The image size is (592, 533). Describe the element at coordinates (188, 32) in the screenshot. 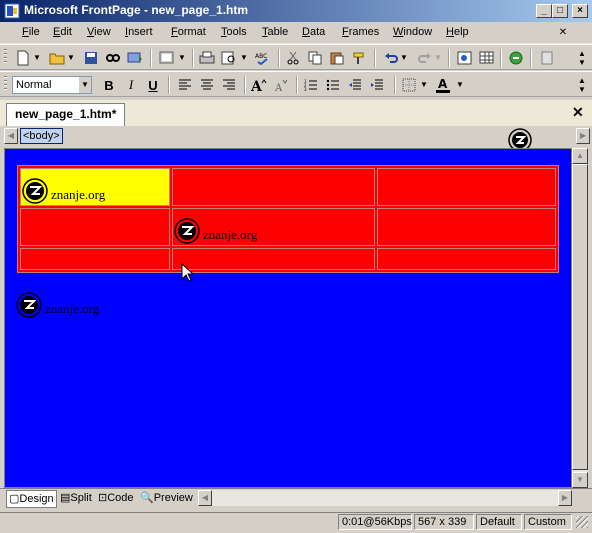

I see `menu-format: Format` at that location.